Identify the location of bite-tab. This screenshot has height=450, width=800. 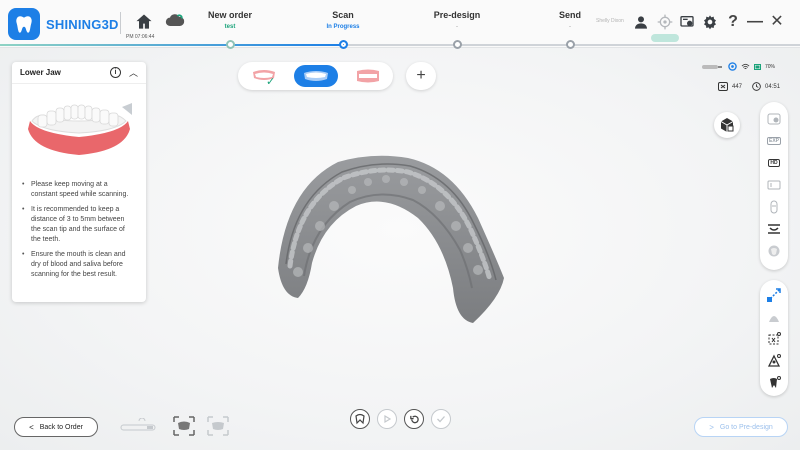
(368, 76).